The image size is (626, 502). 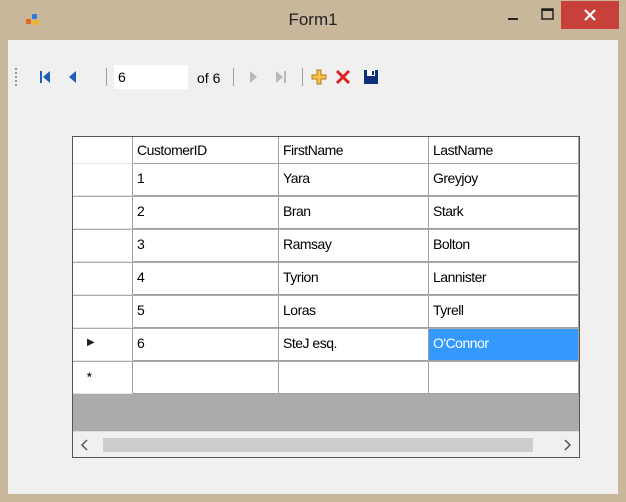 I want to click on cell-lastname: Greyjoy, so click(x=504, y=180).